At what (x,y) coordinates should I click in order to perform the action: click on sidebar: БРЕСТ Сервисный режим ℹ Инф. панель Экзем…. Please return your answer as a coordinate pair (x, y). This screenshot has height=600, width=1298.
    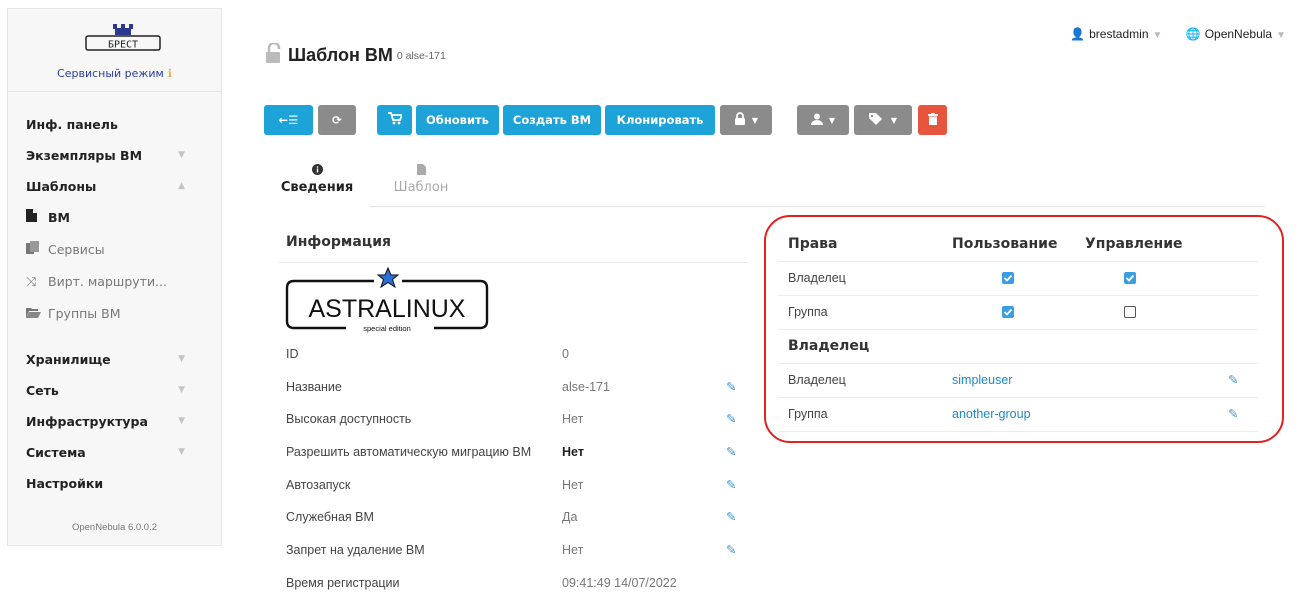
    Looking at the image, I should click on (114, 277).